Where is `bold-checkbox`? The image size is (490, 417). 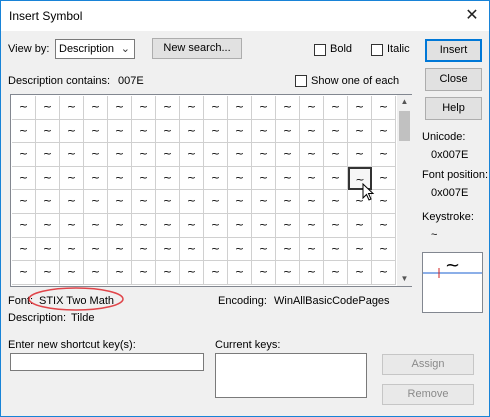 bold-checkbox is located at coordinates (320, 50).